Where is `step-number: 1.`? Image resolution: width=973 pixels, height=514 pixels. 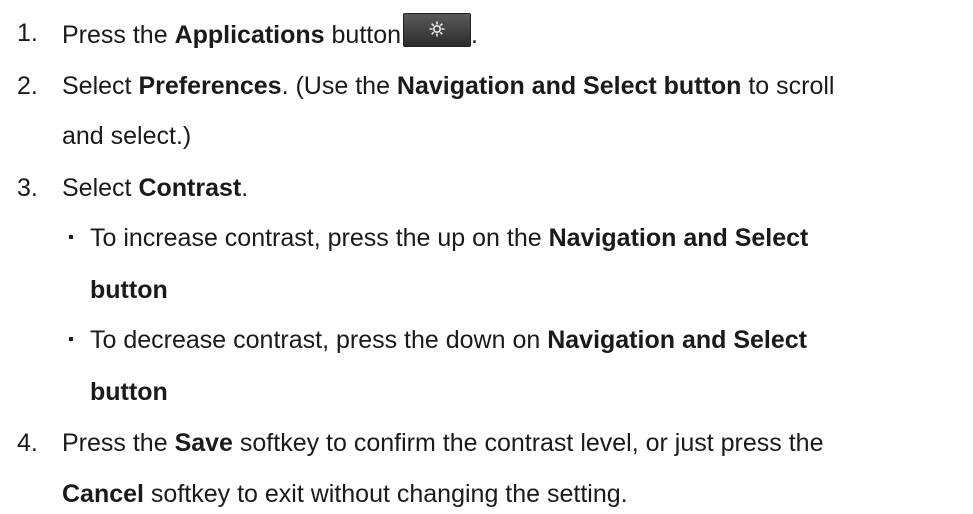
step-number: 1. is located at coordinates (27, 33).